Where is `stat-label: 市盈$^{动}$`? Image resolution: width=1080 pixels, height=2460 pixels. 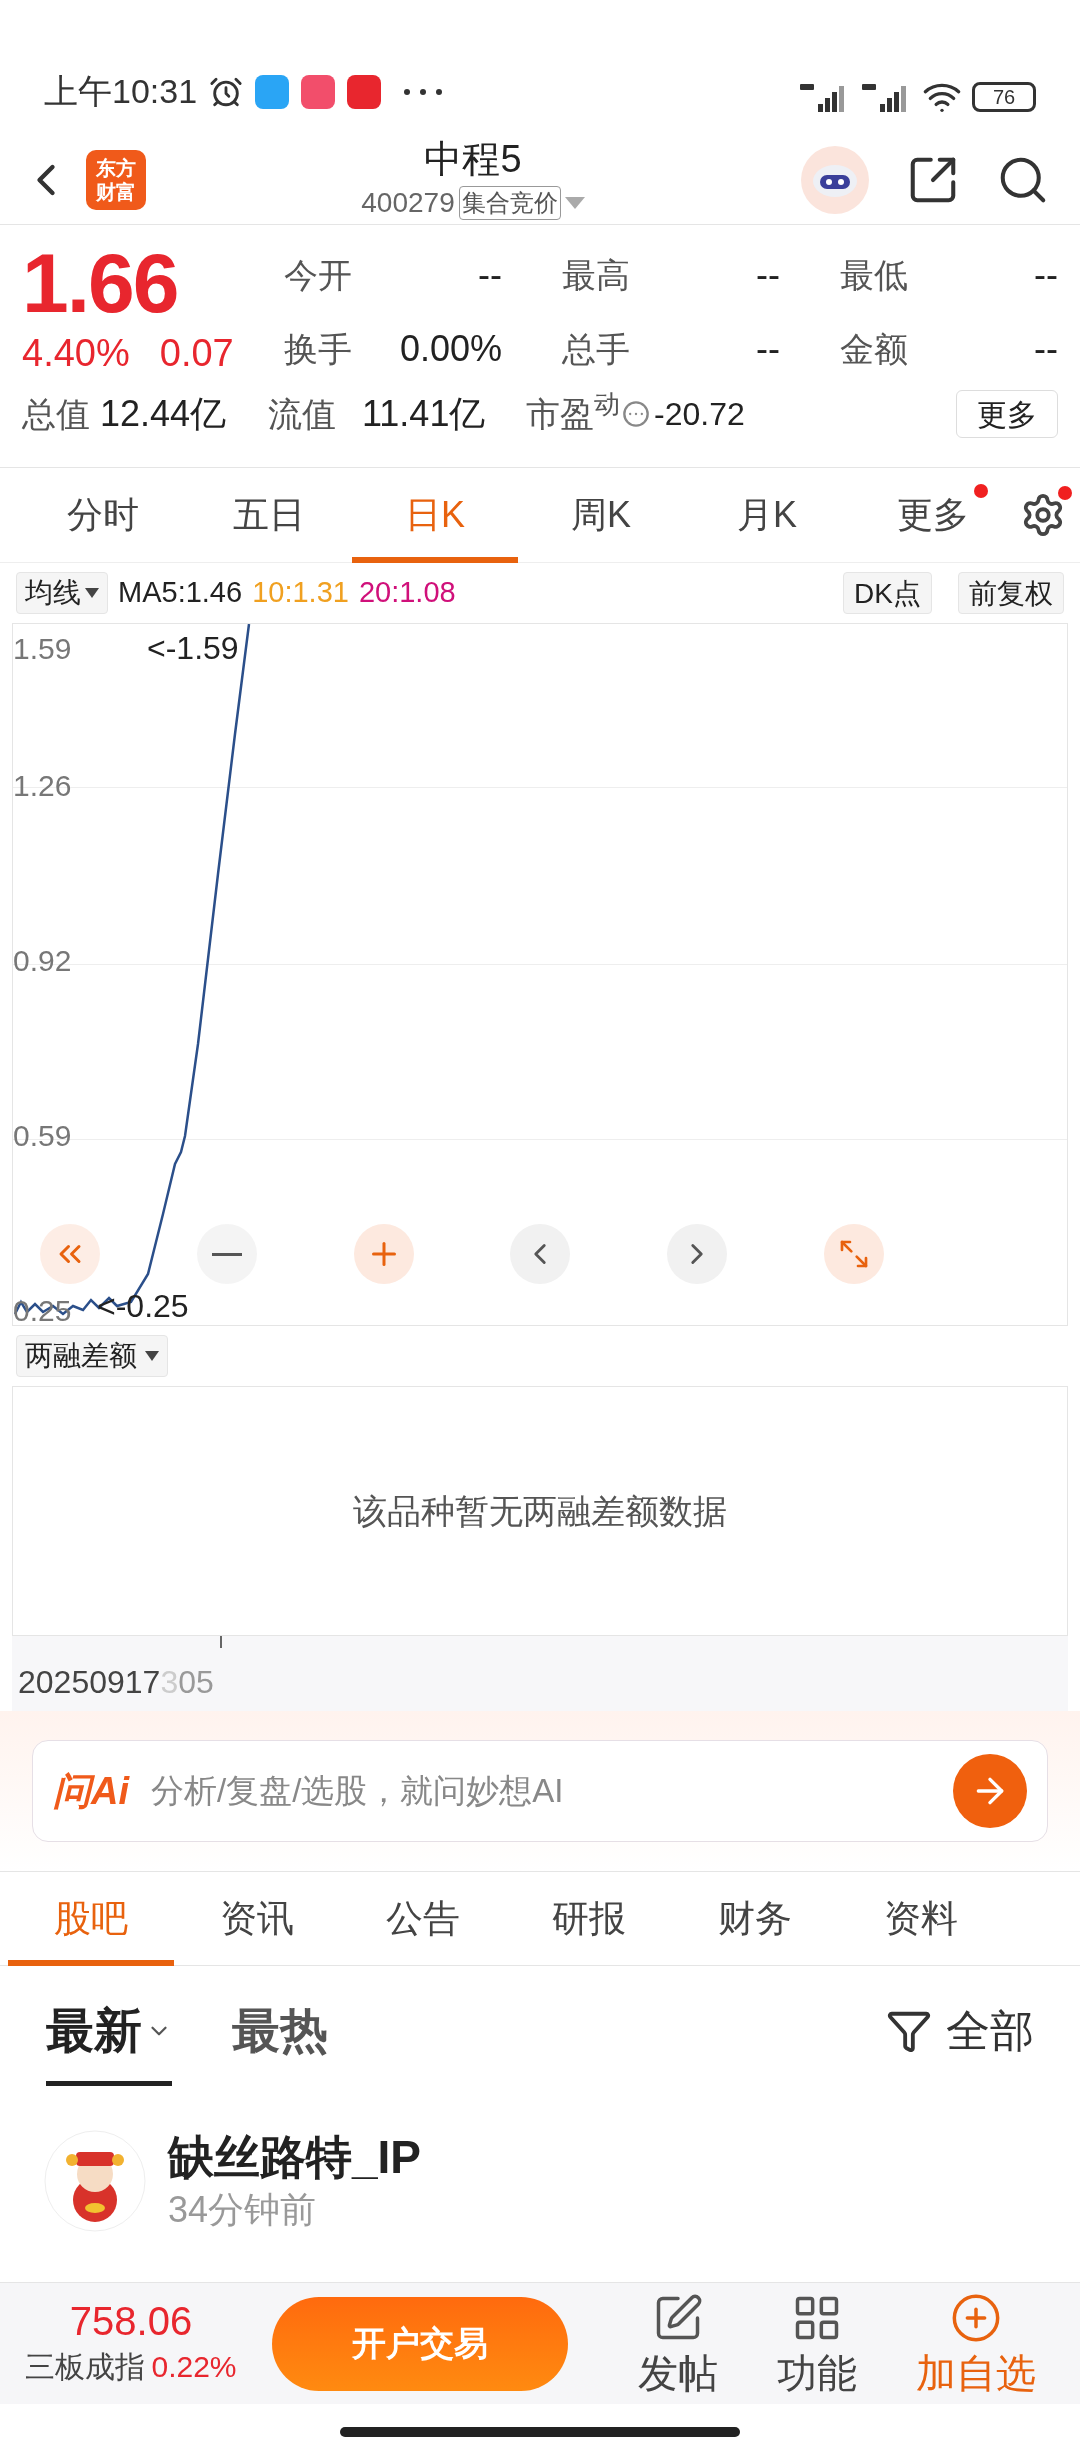 stat-label: 市盈$^{动}$ is located at coordinates (573, 411).